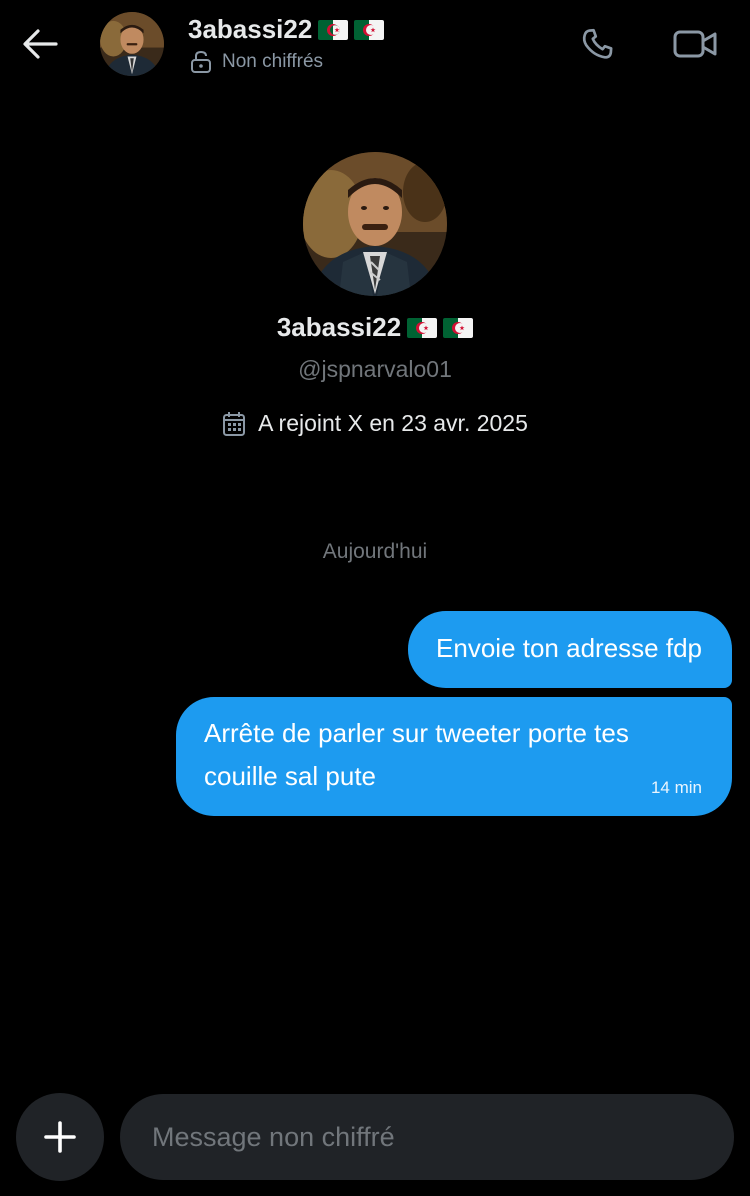 The height and width of the screenshot is (1196, 750). Describe the element at coordinates (427, 1137) in the screenshot. I see `message-input` at that location.